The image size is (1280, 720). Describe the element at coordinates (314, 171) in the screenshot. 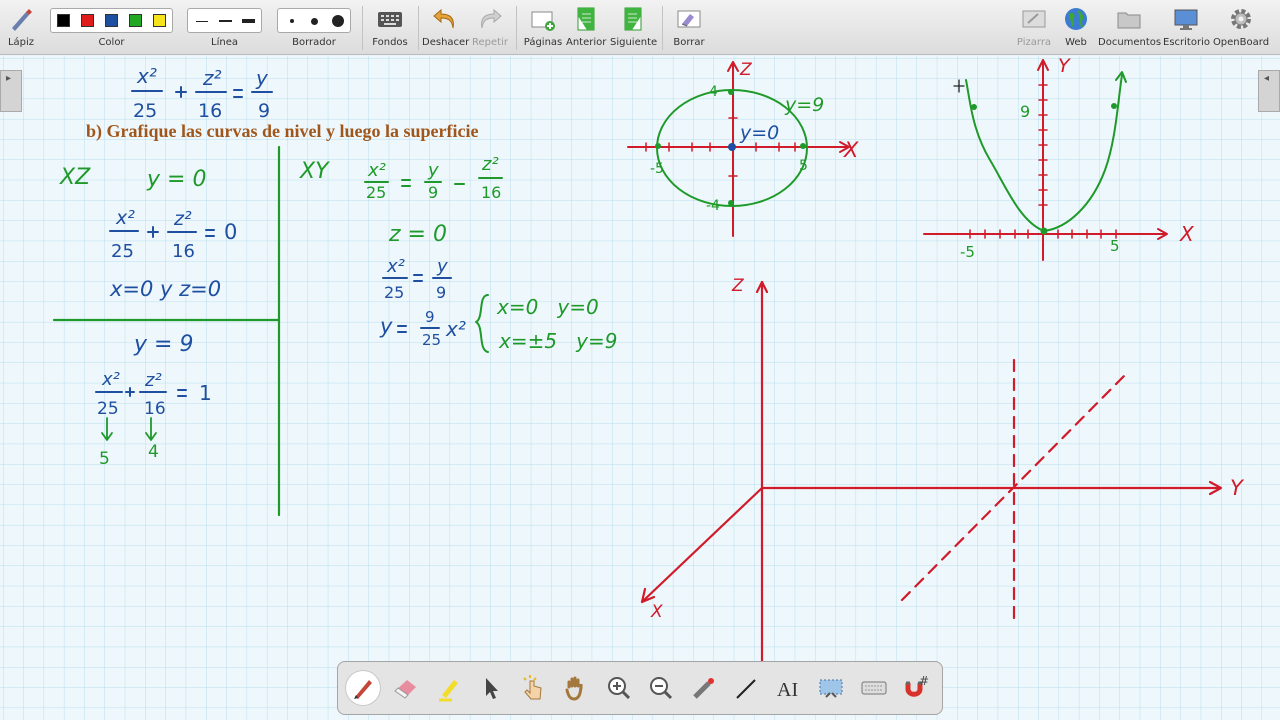

I see `ink-section-xy: XY` at that location.